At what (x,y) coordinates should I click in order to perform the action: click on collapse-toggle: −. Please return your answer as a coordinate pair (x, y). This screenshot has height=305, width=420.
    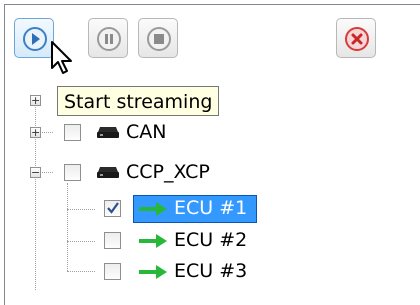
    Looking at the image, I should click on (35, 172).